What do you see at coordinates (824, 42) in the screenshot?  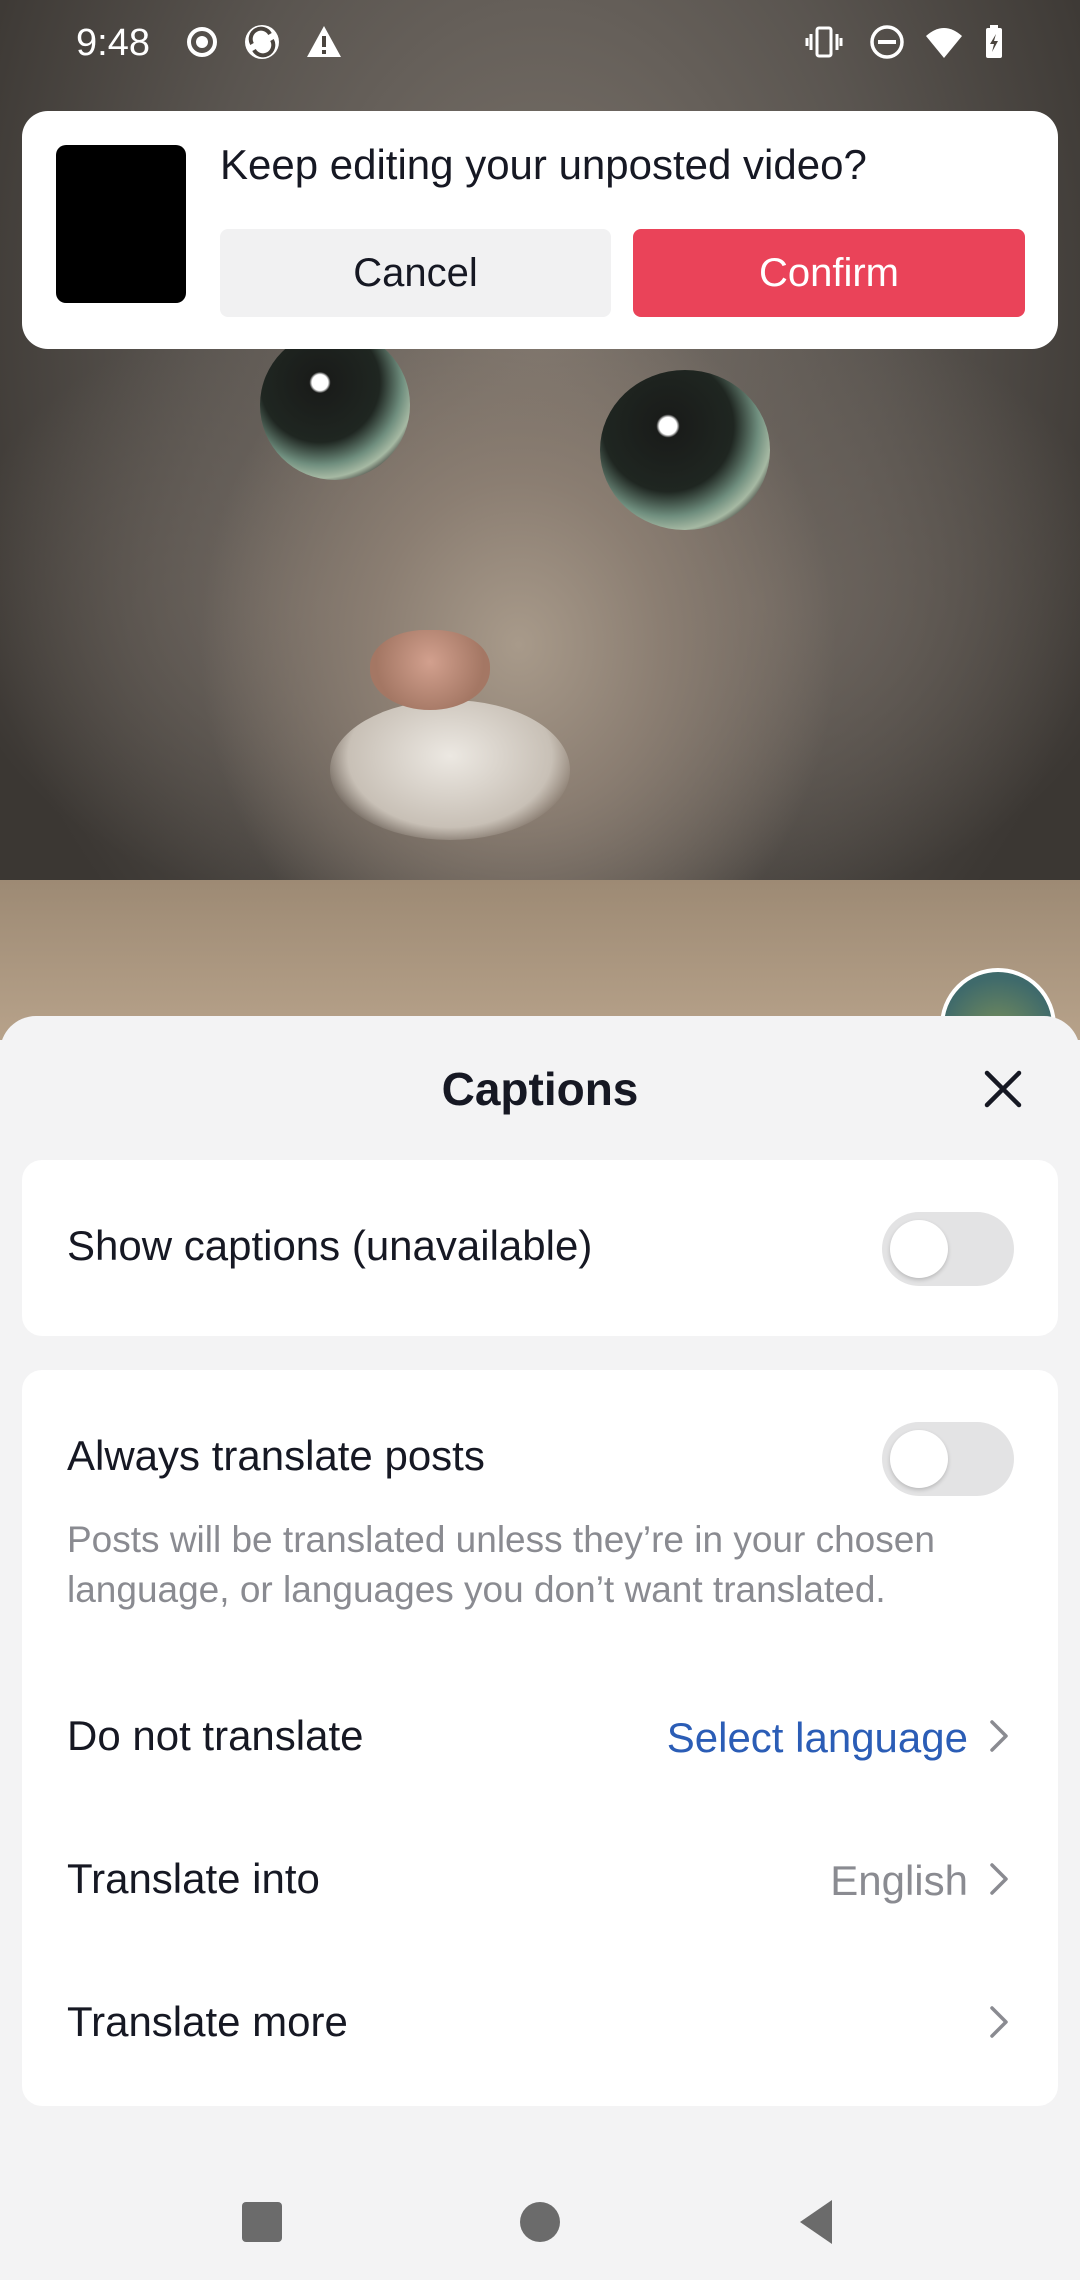 I see `vibrate-icon` at bounding box center [824, 42].